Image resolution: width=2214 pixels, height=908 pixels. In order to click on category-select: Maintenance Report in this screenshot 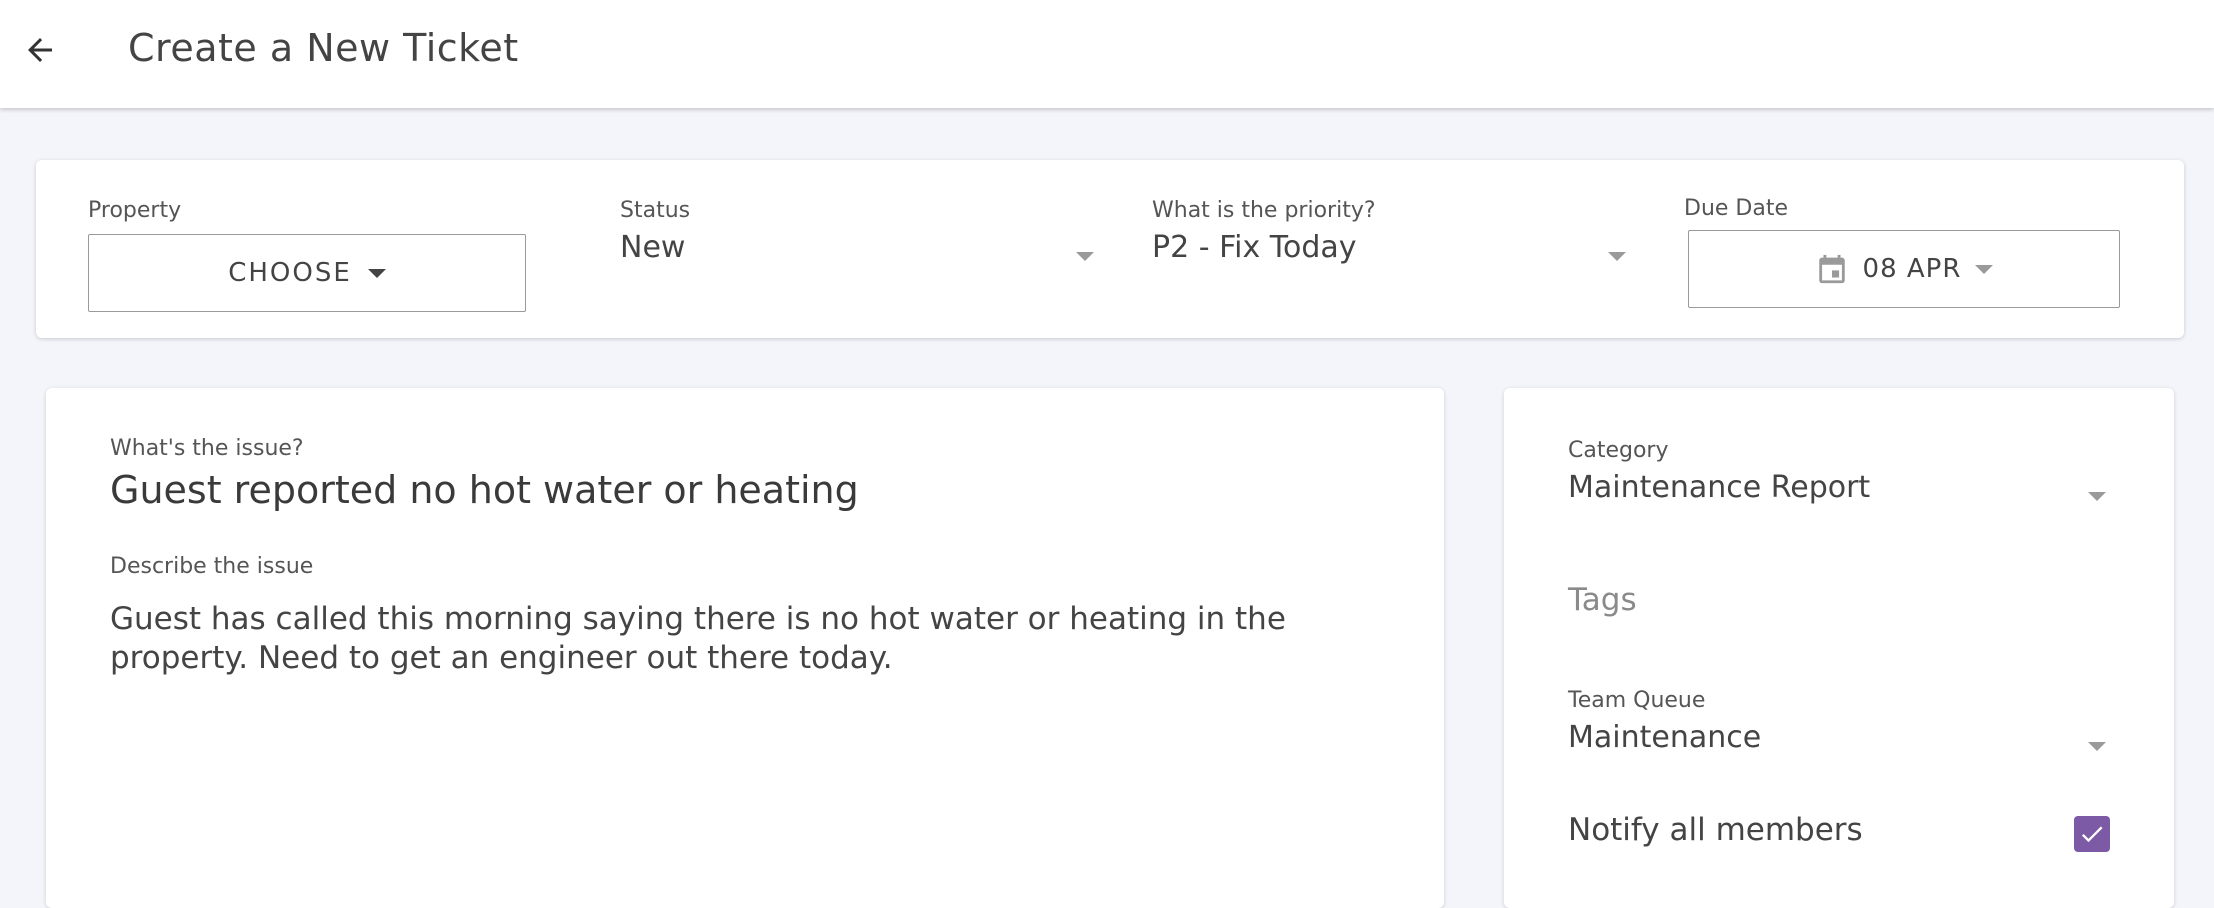, I will do `click(1841, 495)`.